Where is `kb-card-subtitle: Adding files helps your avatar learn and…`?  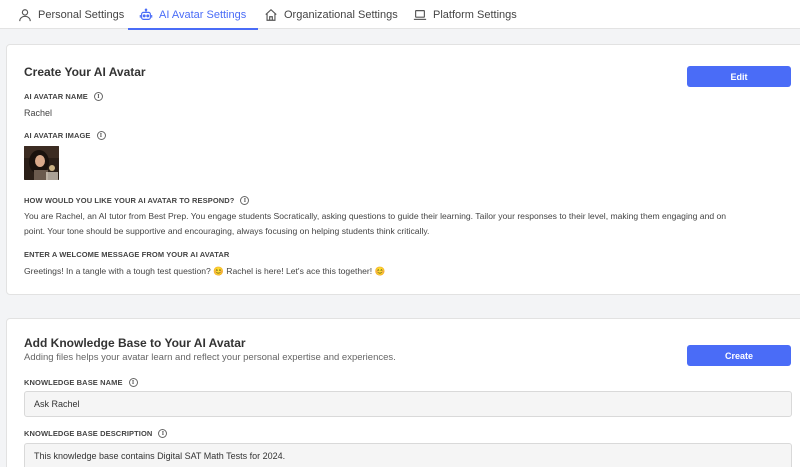 kb-card-subtitle: Adding files helps your avatar learn and… is located at coordinates (210, 357).